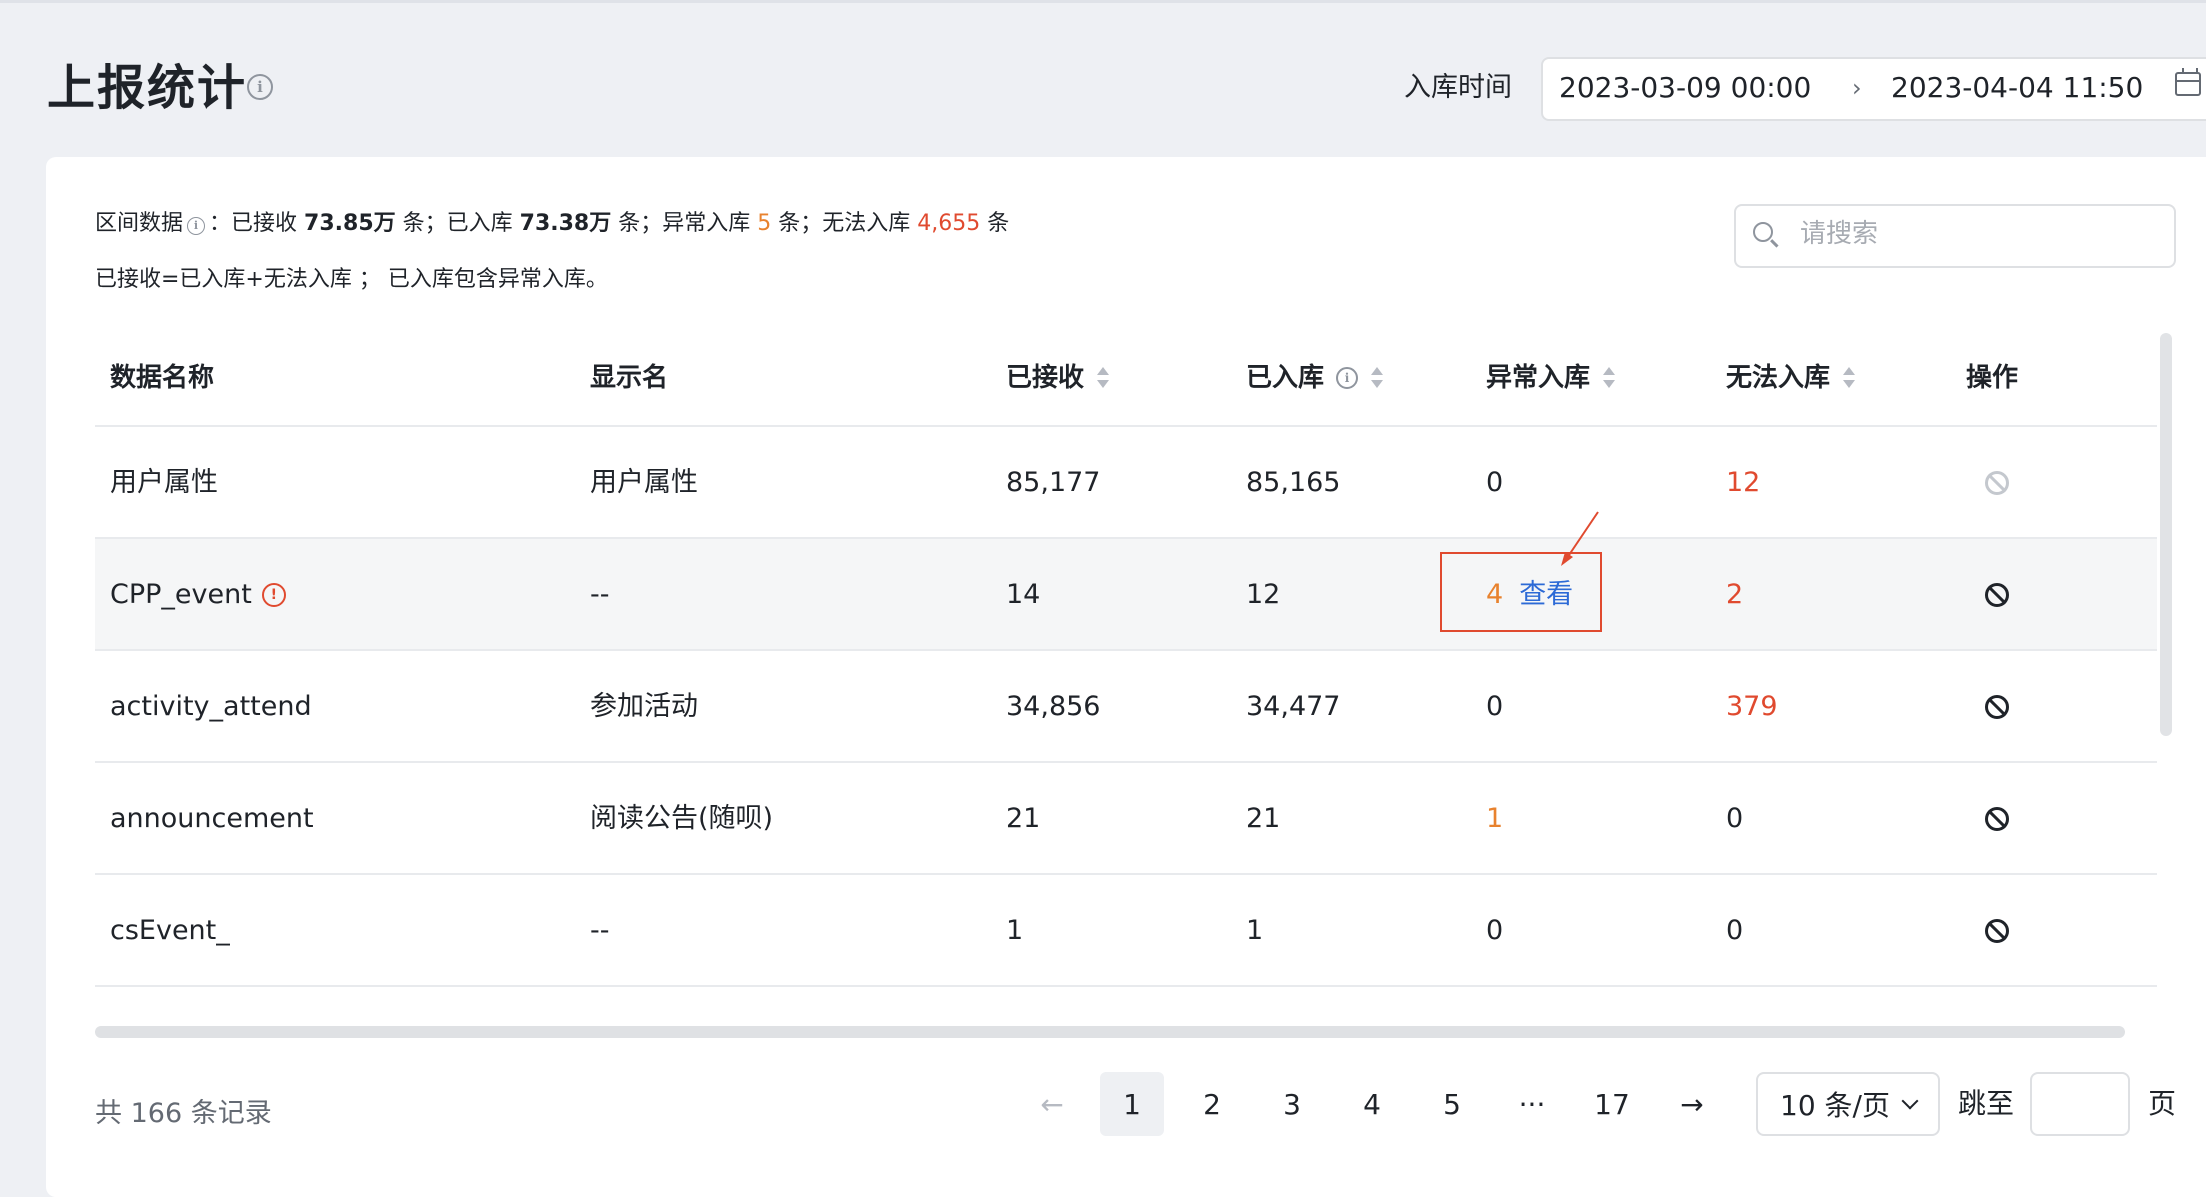 The height and width of the screenshot is (1197, 2206). Describe the element at coordinates (764, 223) in the screenshot. I see `abnormal-value: 5` at that location.